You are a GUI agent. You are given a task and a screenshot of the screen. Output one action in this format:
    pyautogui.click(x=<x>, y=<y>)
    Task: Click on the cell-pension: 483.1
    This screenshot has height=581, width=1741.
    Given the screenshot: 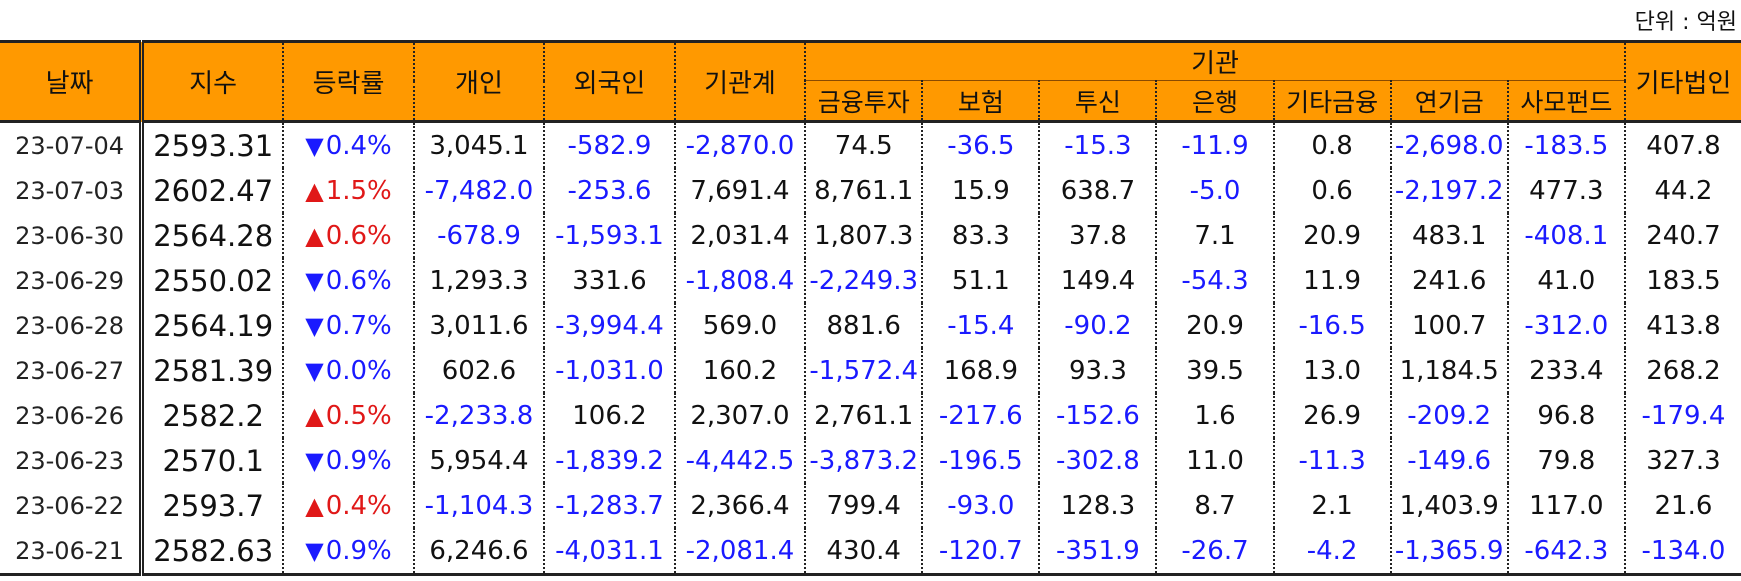 What is the action you would take?
    pyautogui.click(x=1449, y=235)
    